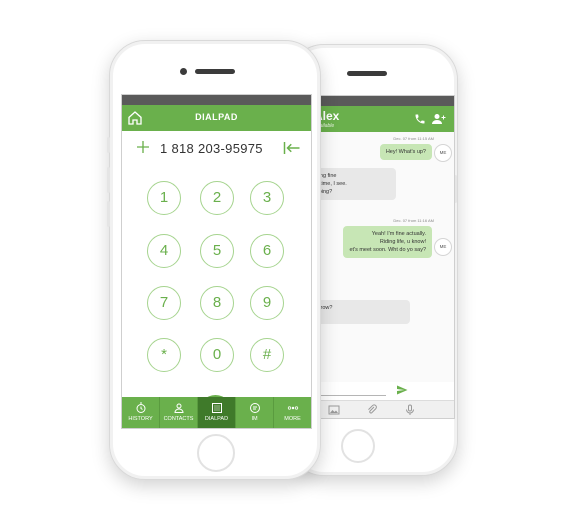 This screenshot has width=569, height=523. Describe the element at coordinates (410, 410) in the screenshot. I see `microphone-icon` at that location.